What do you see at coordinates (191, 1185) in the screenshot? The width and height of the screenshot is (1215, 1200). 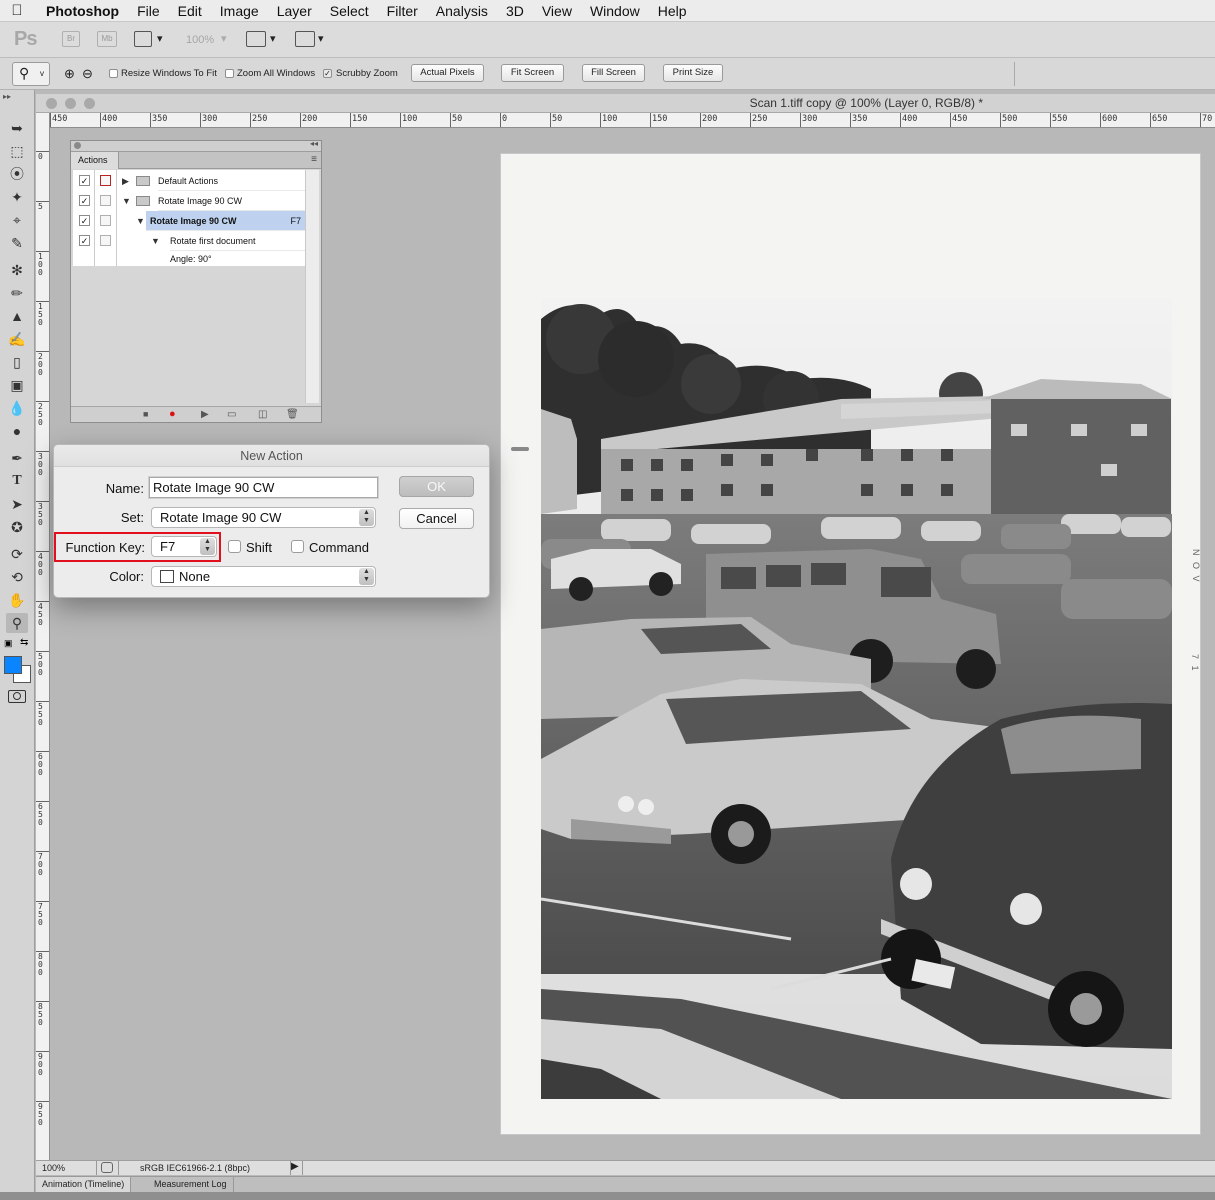 I see `tab-measurement-log: Measurement Log` at bounding box center [191, 1185].